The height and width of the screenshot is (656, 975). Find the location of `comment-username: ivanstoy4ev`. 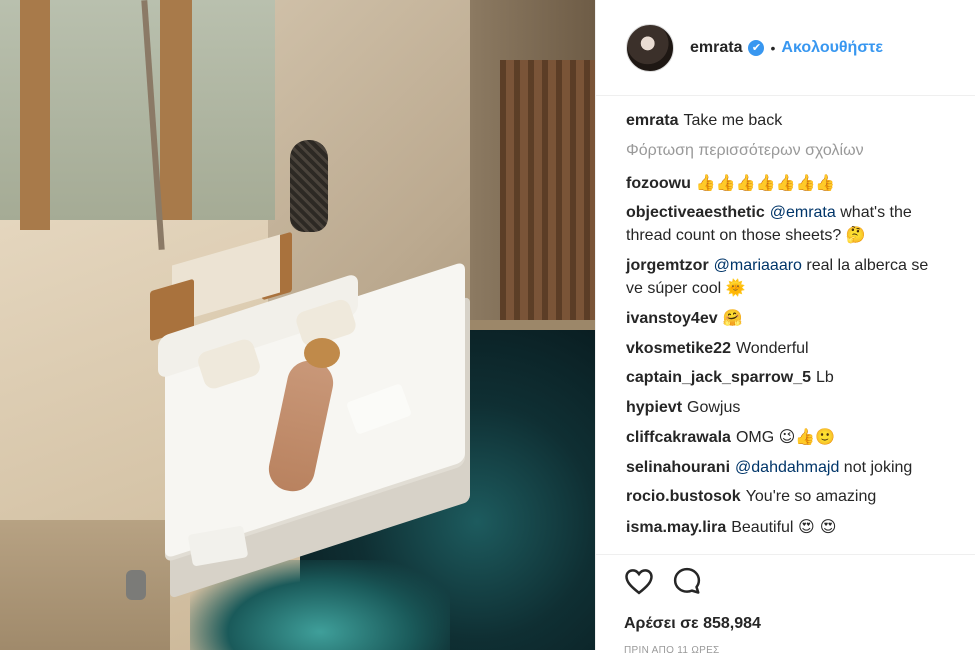

comment-username: ivanstoy4ev is located at coordinates (672, 318).